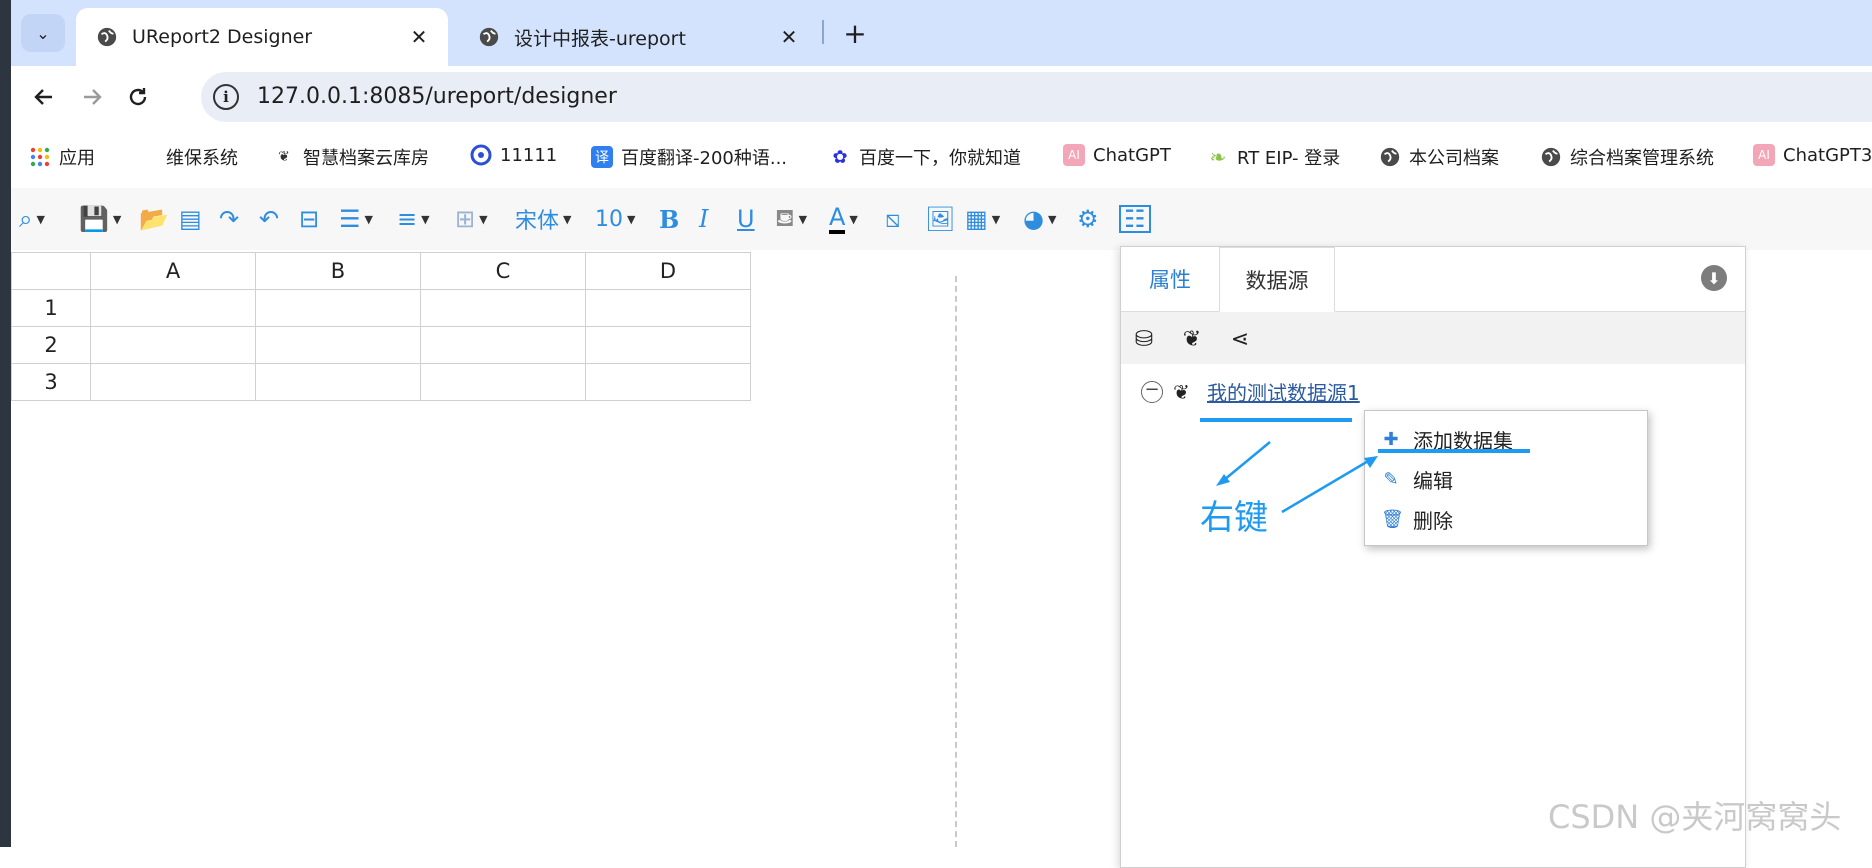 This screenshot has width=1872, height=868. Describe the element at coordinates (226, 97) in the screenshot. I see `site-info-icon: i` at that location.